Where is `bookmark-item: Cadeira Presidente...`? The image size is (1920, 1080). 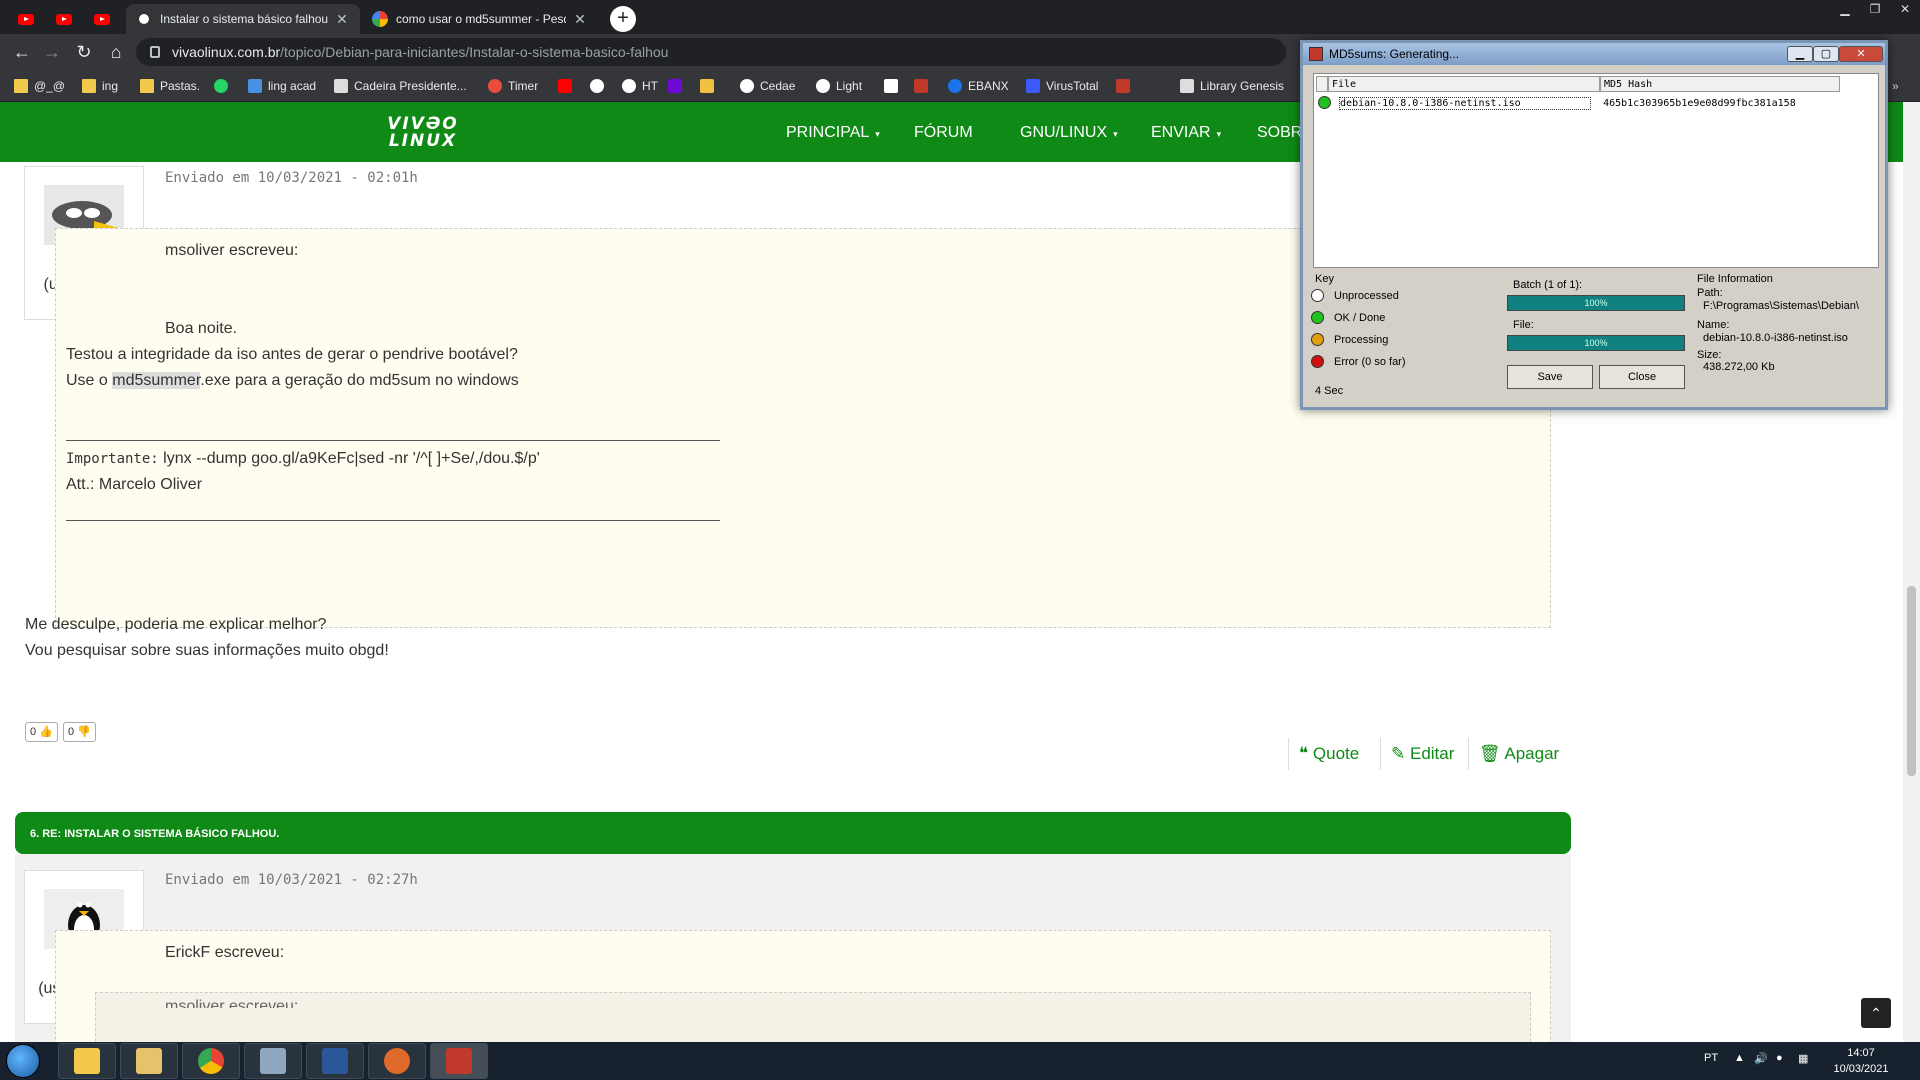
bookmark-item: Cadeira Presidente... is located at coordinates (400, 86).